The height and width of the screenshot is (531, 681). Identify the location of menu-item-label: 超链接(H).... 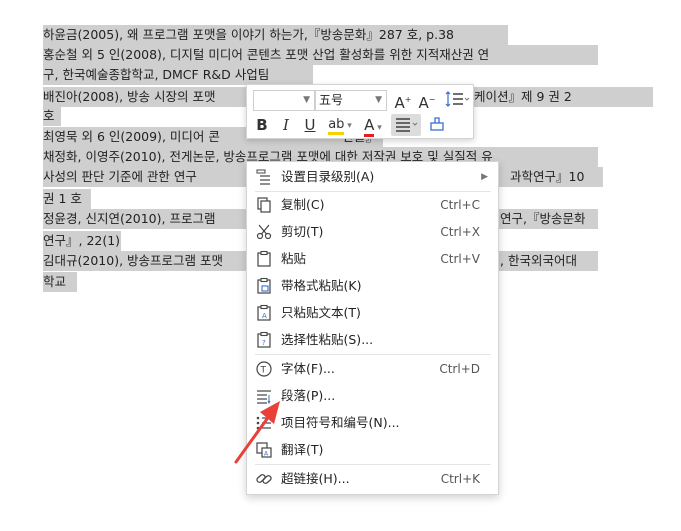
(315, 478).